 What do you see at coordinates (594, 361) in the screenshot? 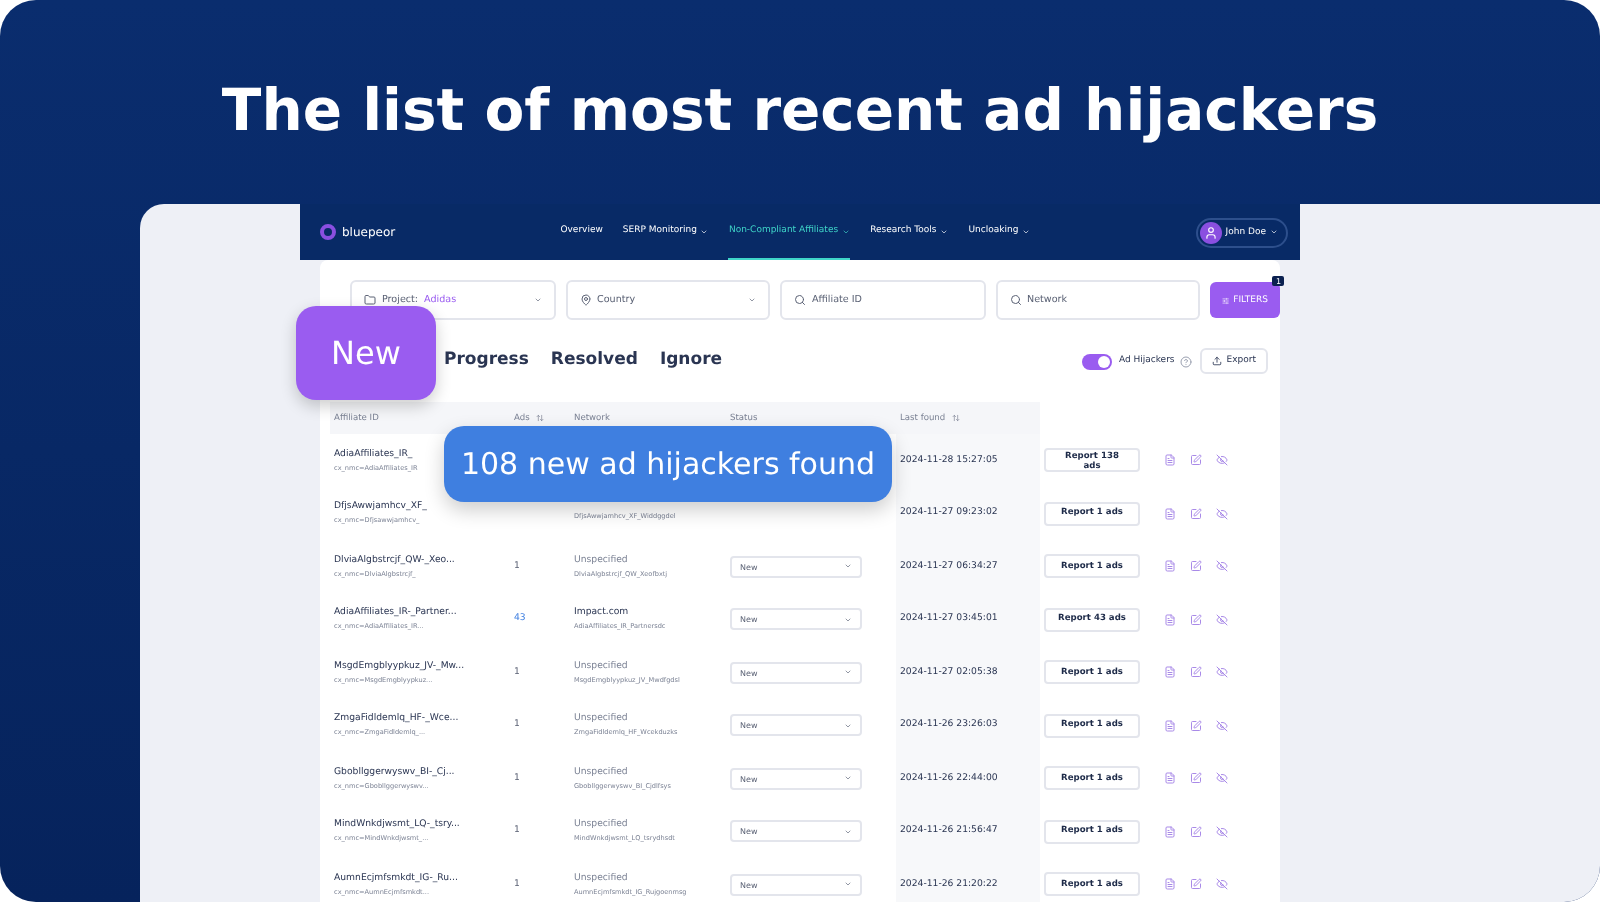
I see `status-tab: Resolved` at bounding box center [594, 361].